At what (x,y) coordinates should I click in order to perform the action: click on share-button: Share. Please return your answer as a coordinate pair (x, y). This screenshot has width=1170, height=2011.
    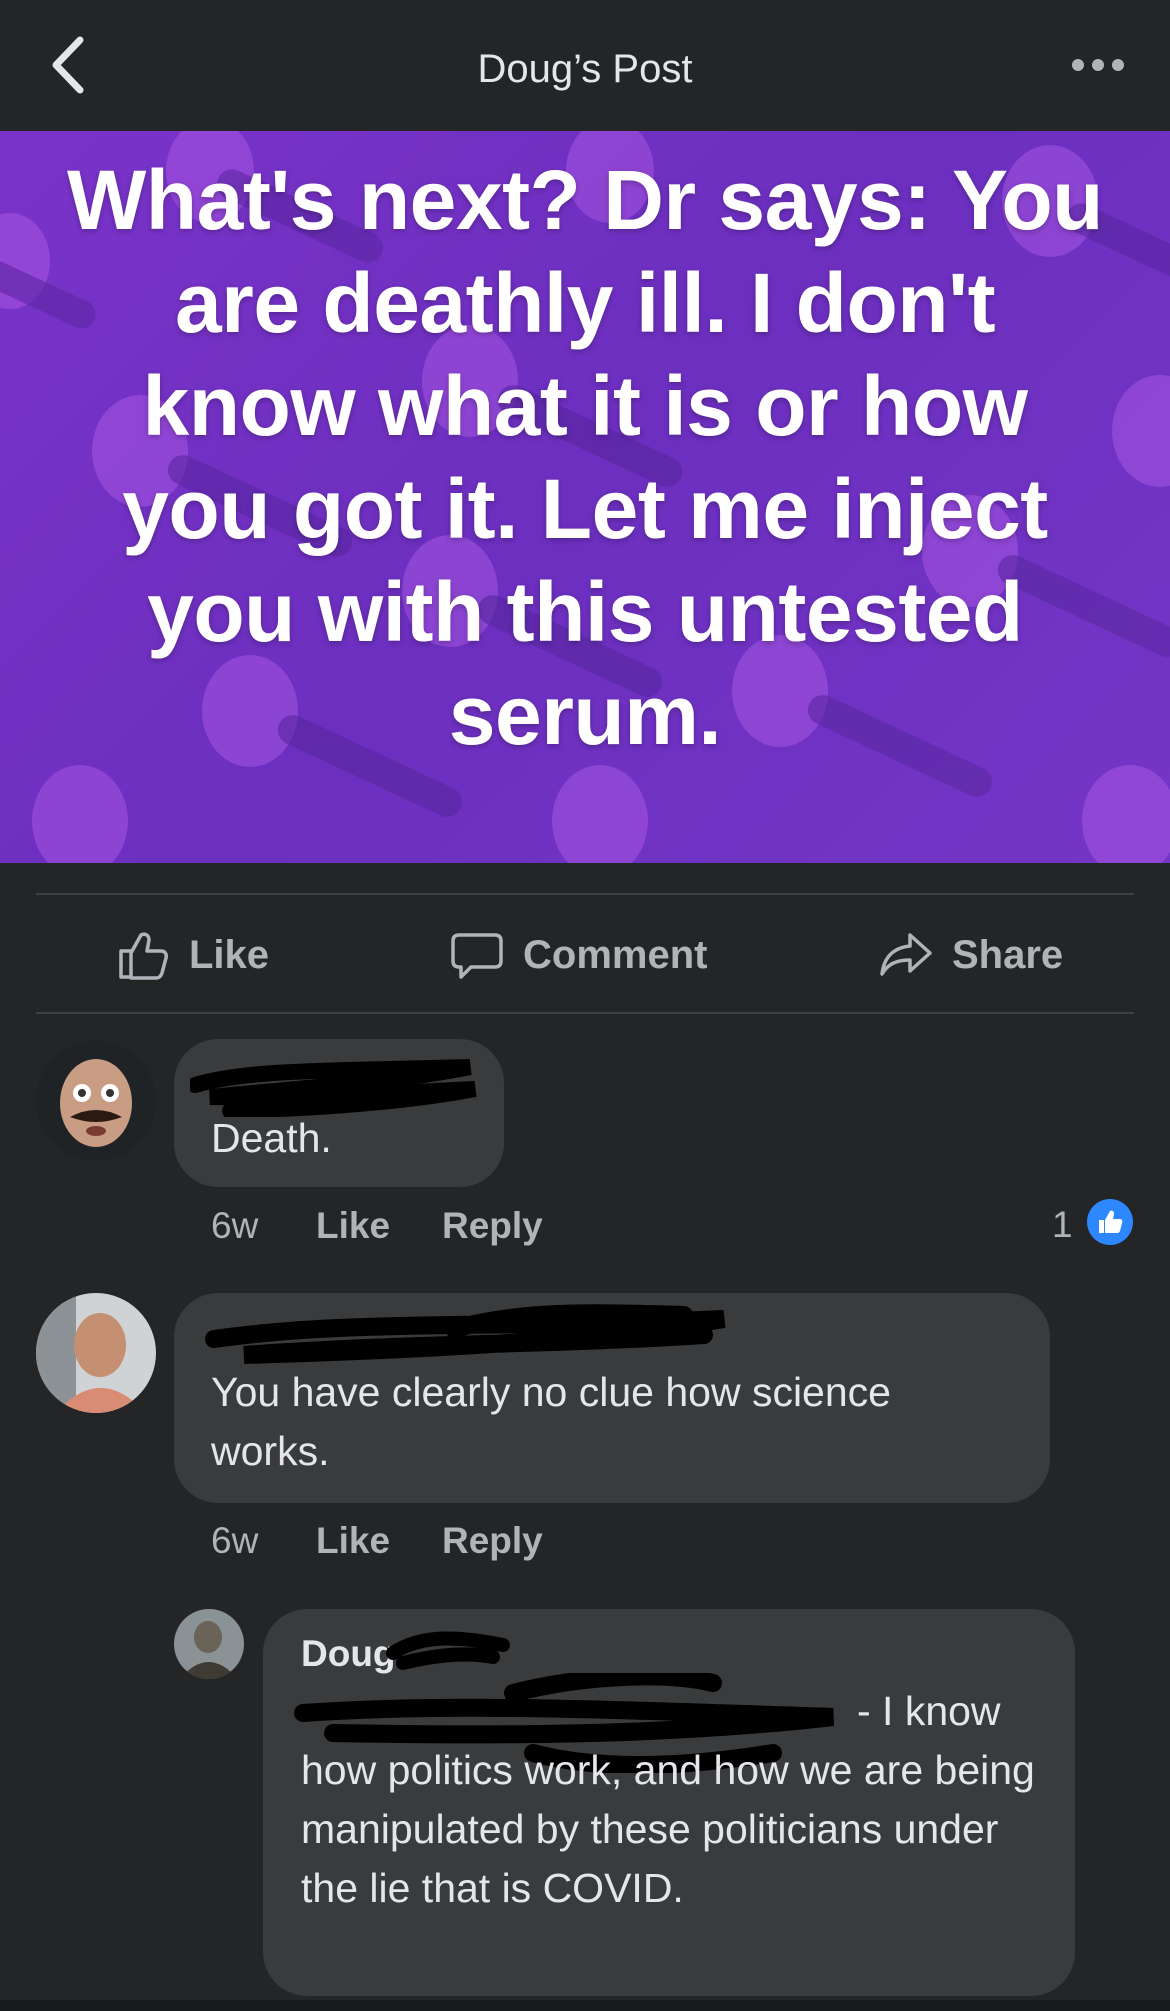
    Looking at the image, I should click on (970, 955).